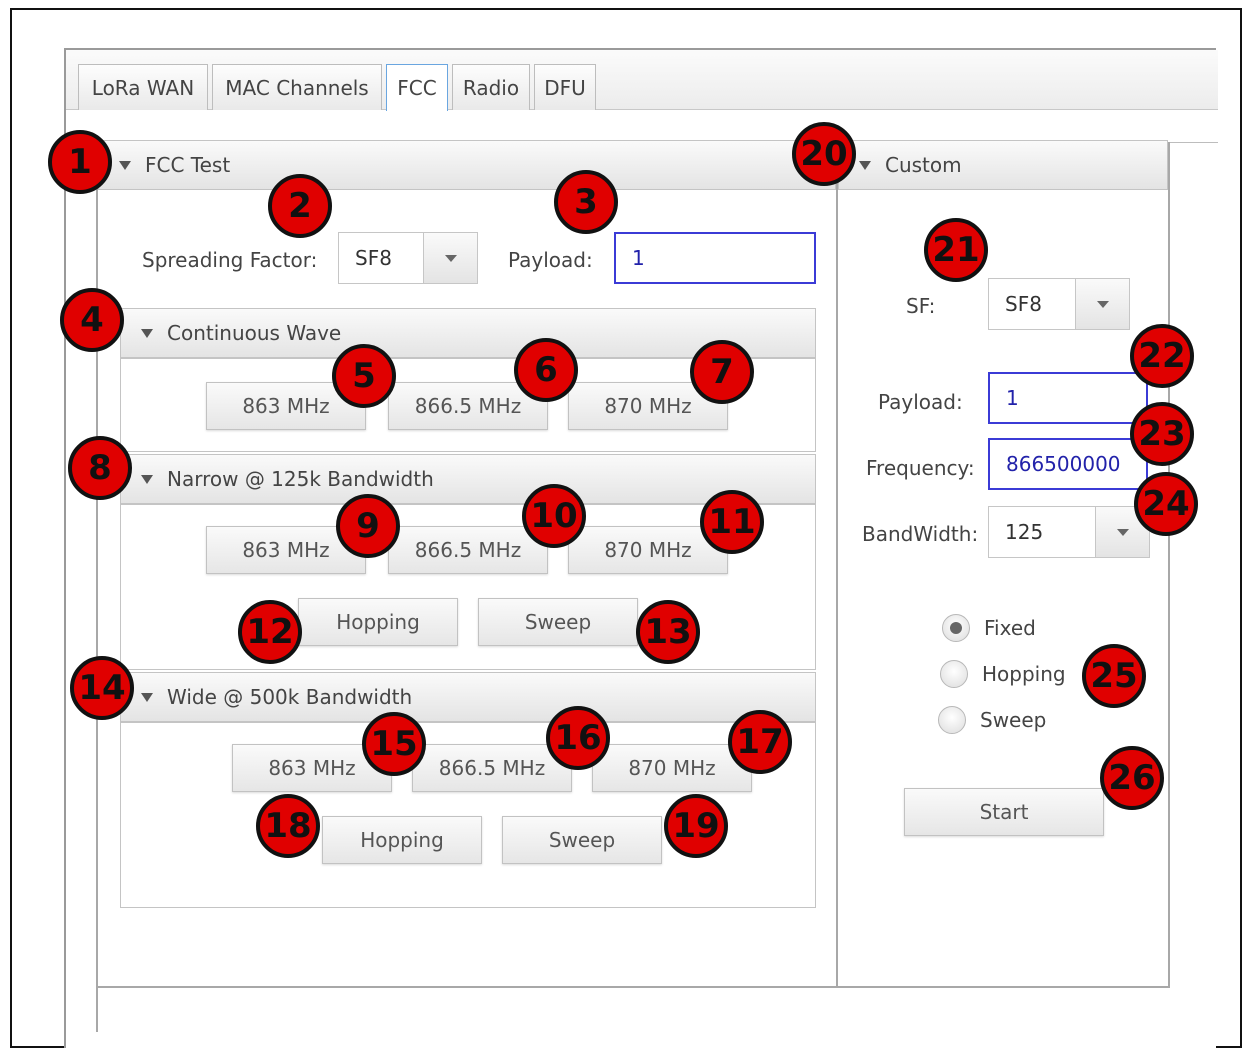 This screenshot has height=1053, width=1247. What do you see at coordinates (92, 320) in the screenshot?
I see `annotation-badge: 4` at bounding box center [92, 320].